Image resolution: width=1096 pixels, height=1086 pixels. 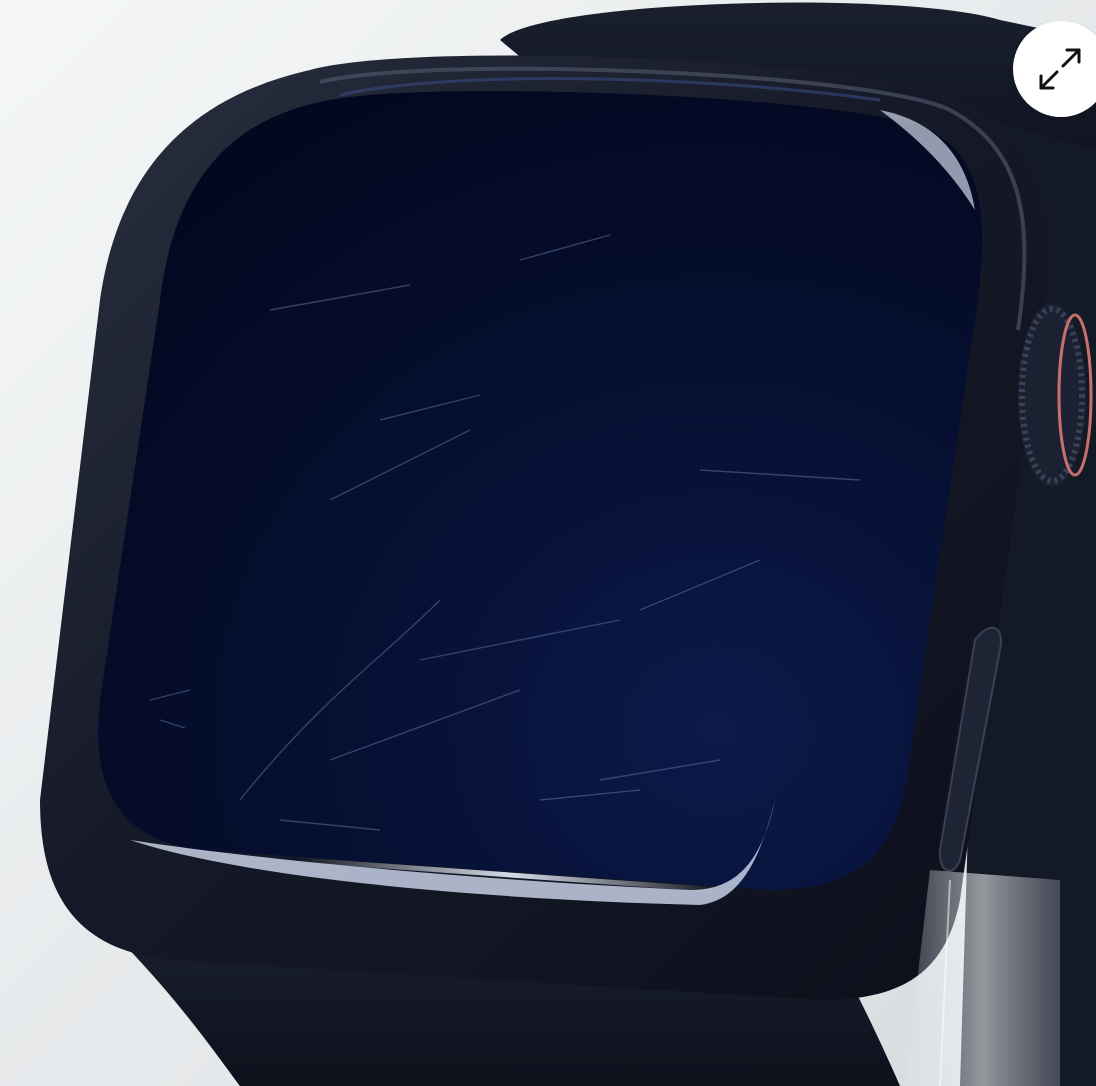 I want to click on expand-arrows-icon, so click(x=1060, y=69).